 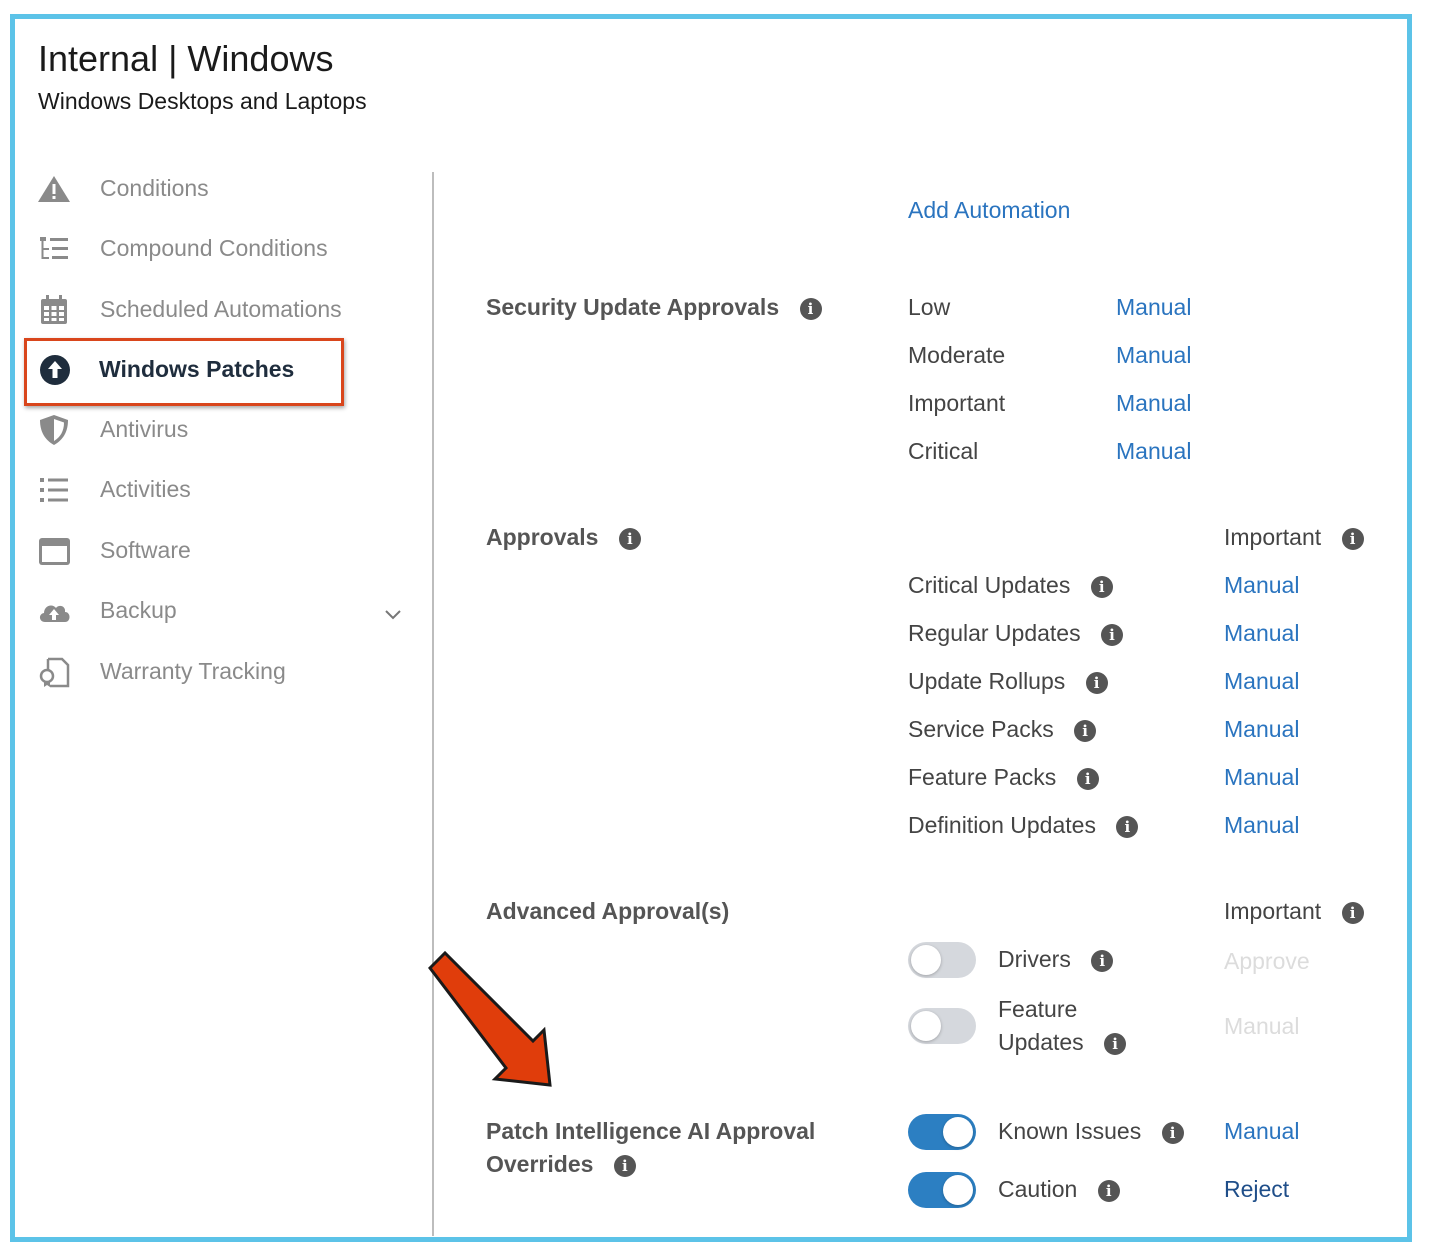 I want to click on sidebar-item-label: Backup, so click(x=138, y=610).